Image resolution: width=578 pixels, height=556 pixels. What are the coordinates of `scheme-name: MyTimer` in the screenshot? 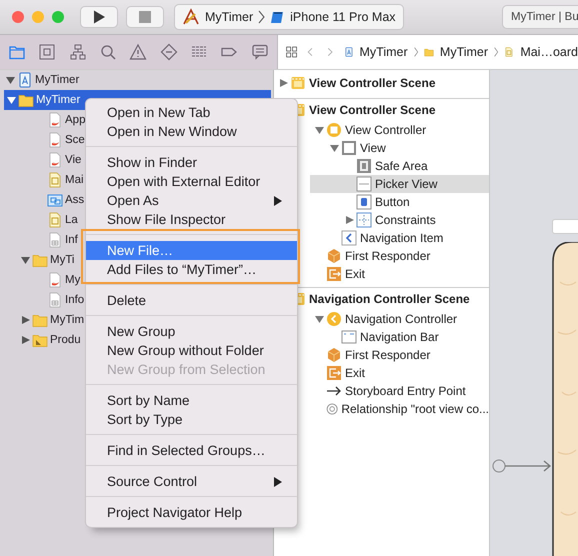 It's located at (229, 17).